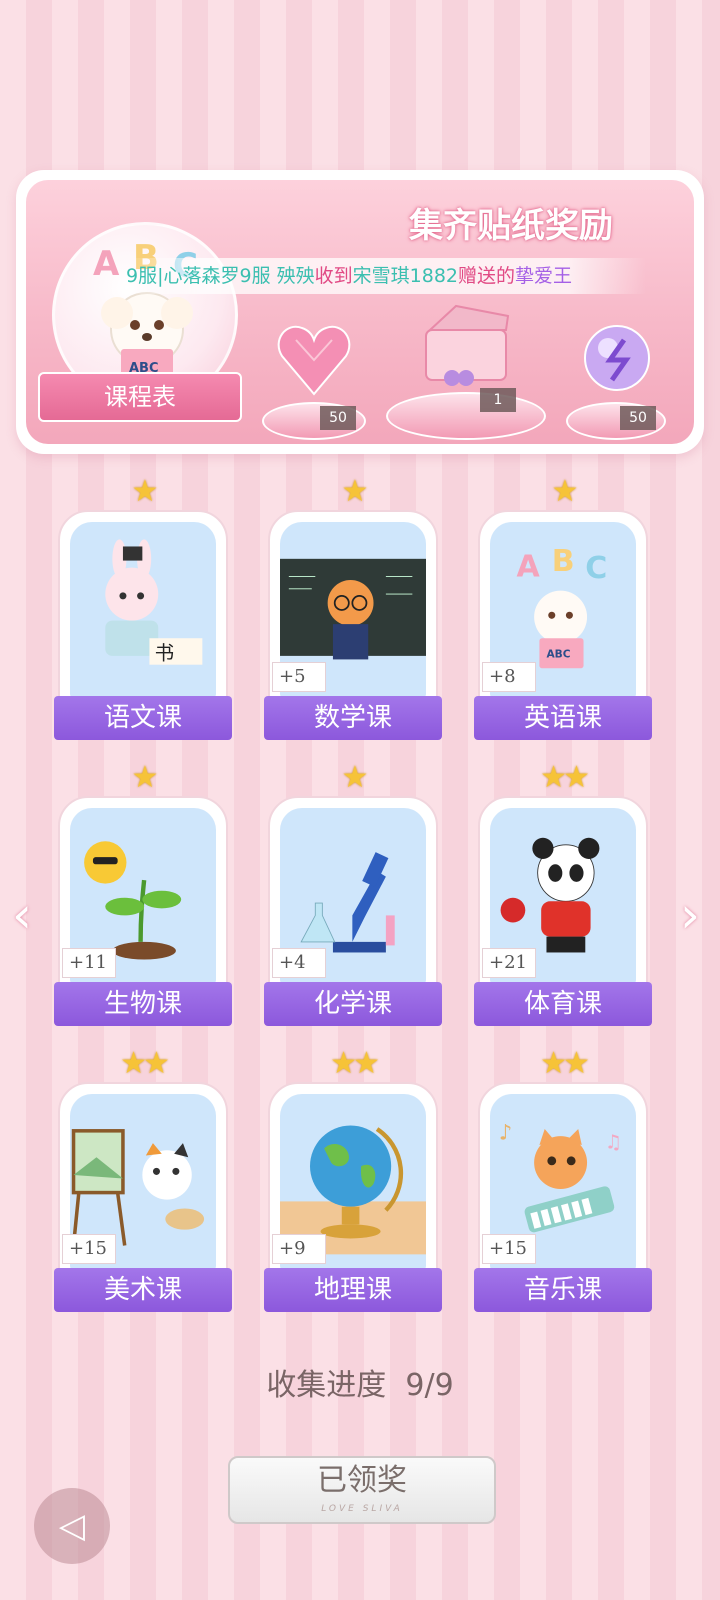 The image size is (720, 1600). Describe the element at coordinates (362, 1480) in the screenshot. I see `claim-label: 已领奖` at that location.